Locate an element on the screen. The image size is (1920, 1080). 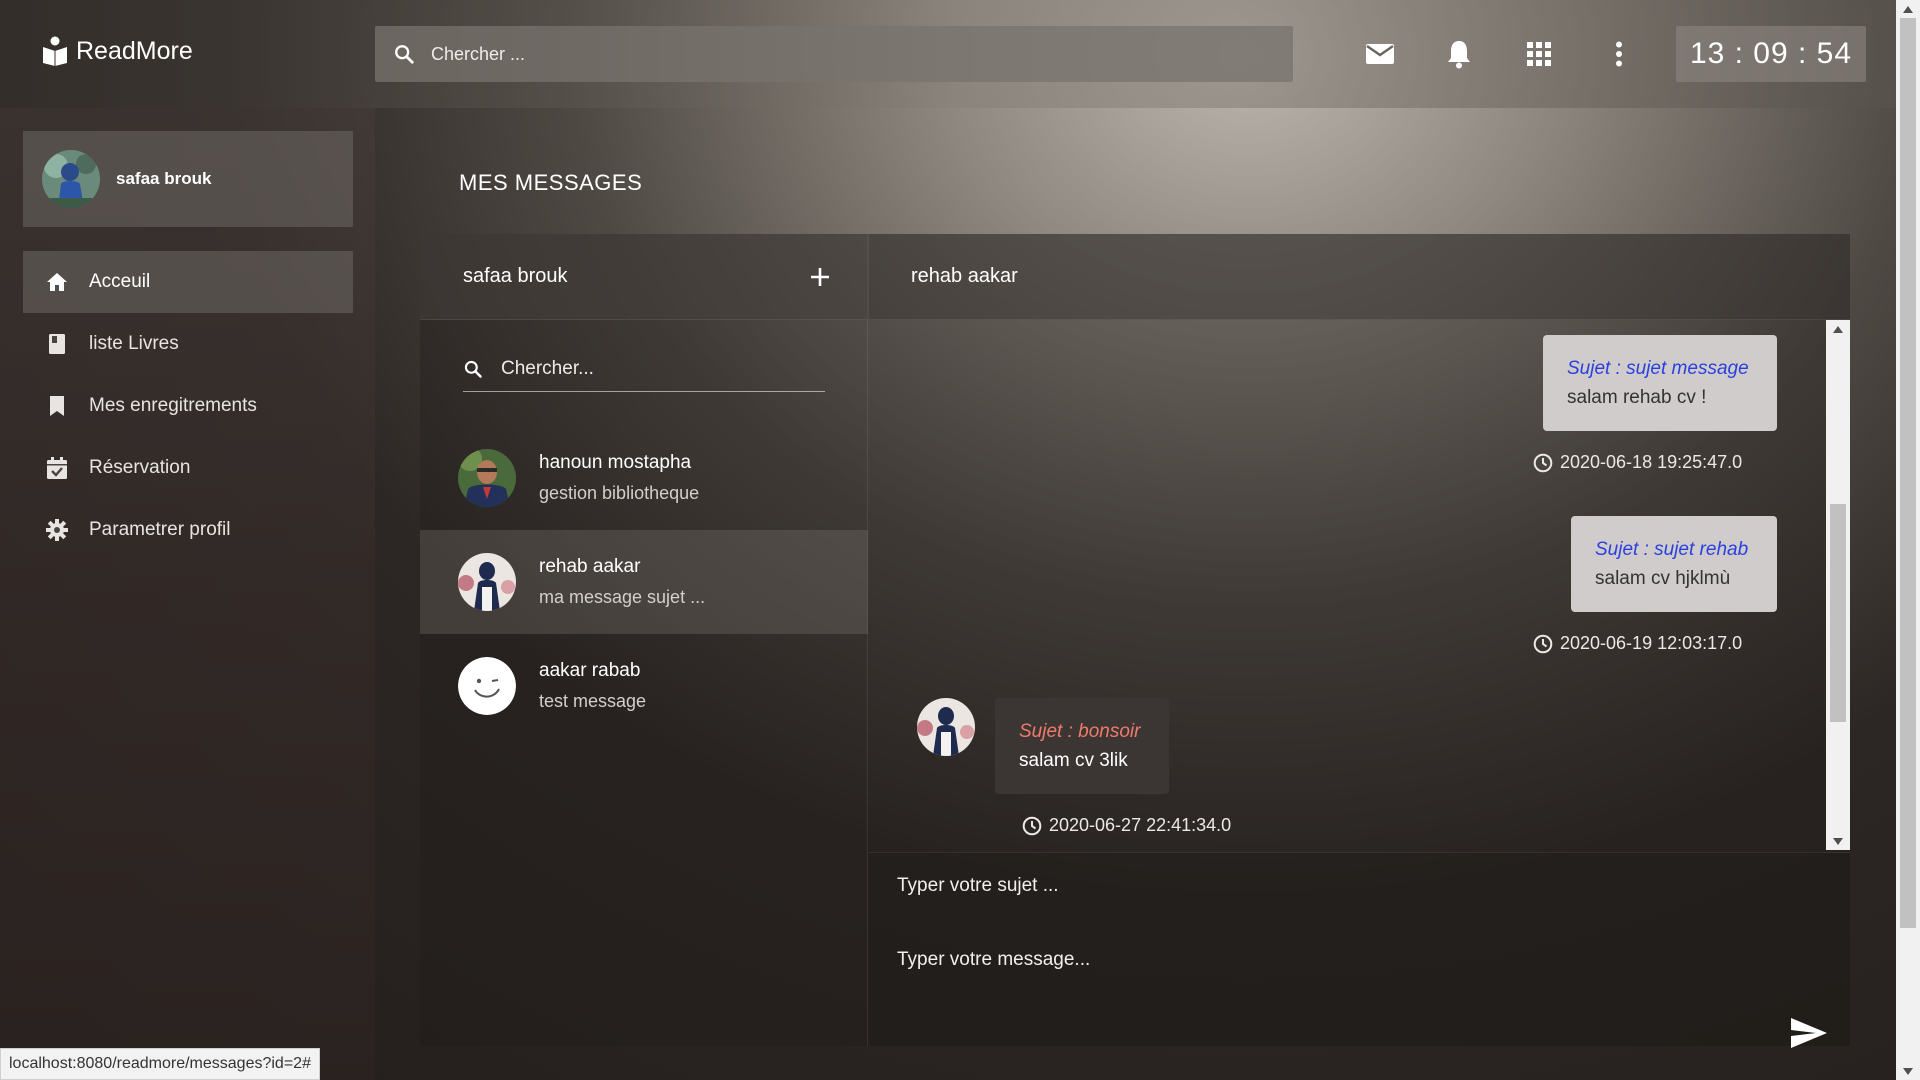
top-bar: ReadMore 13 : 09 : 54 is located at coordinates (948, 54).